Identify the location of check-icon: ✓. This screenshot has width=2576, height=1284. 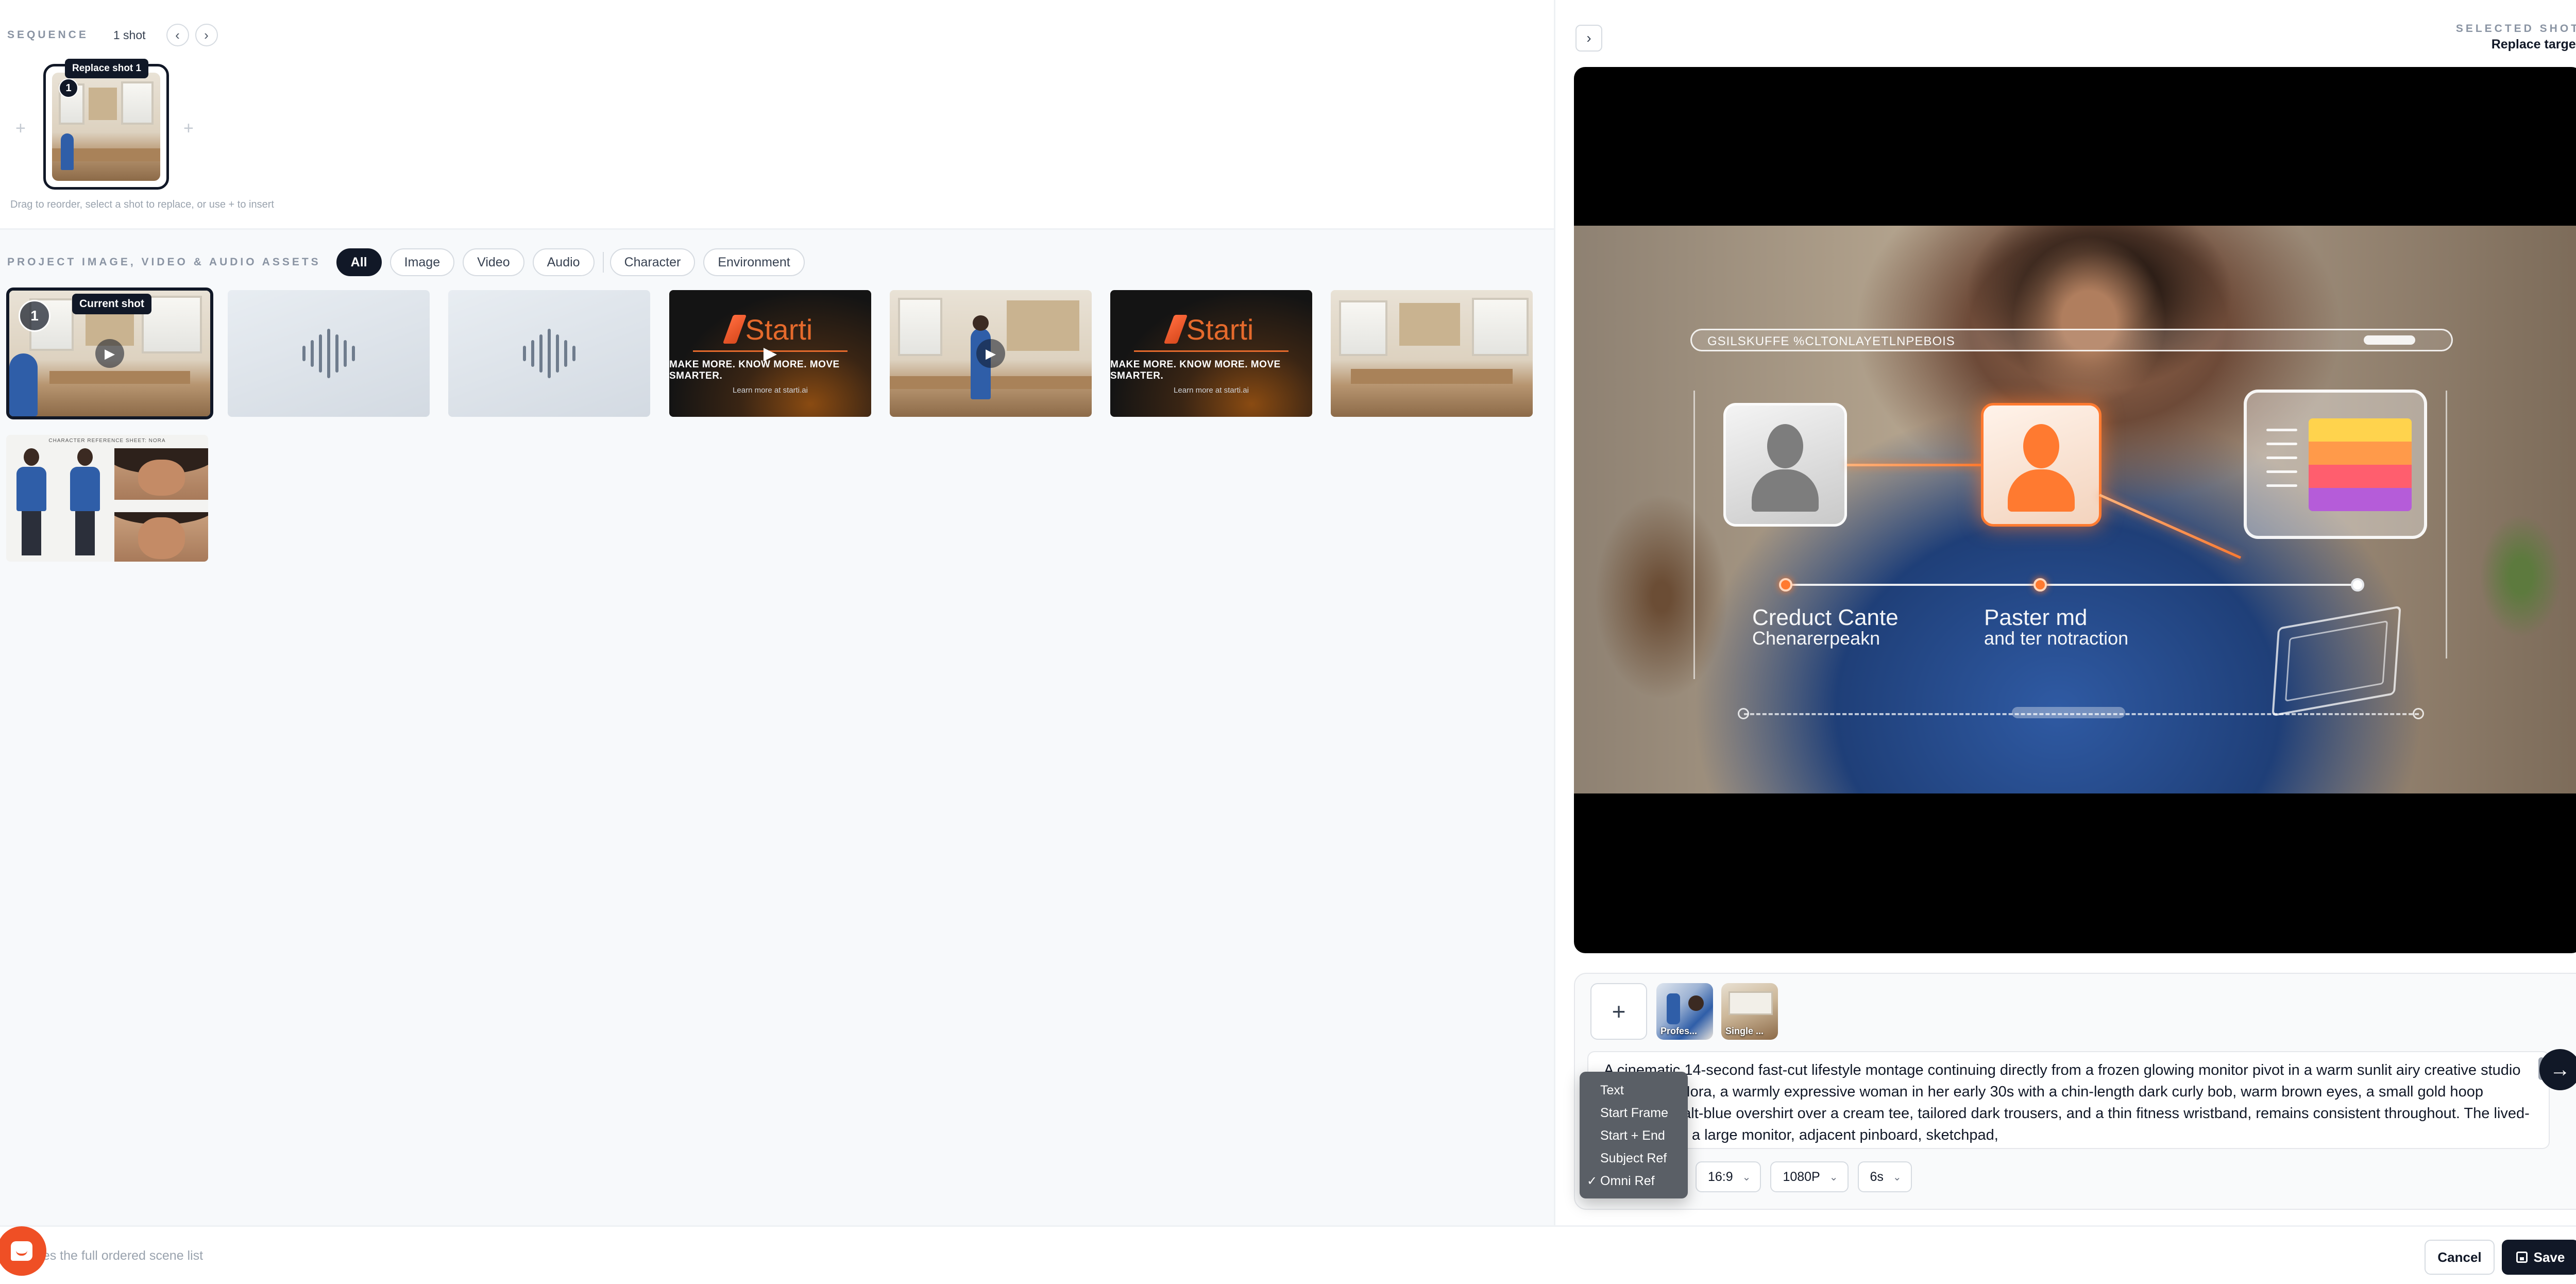
(1593, 1181).